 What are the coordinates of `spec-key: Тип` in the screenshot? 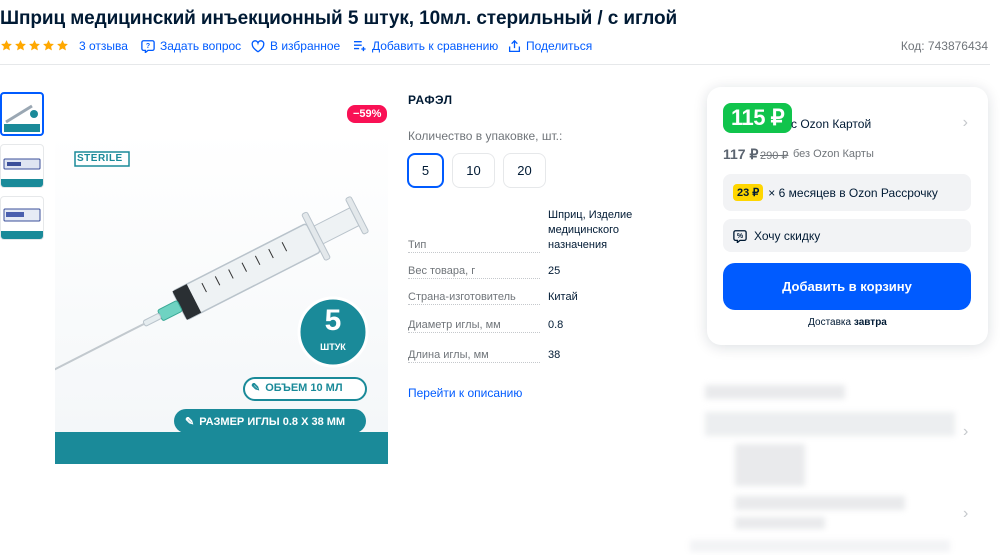 It's located at (474, 246).